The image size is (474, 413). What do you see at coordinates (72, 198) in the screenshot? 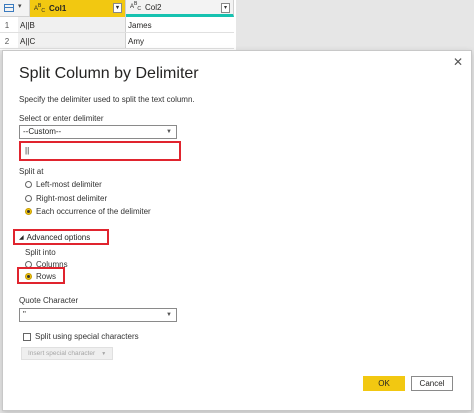
I see `radio-label: Right-most delimiter` at bounding box center [72, 198].